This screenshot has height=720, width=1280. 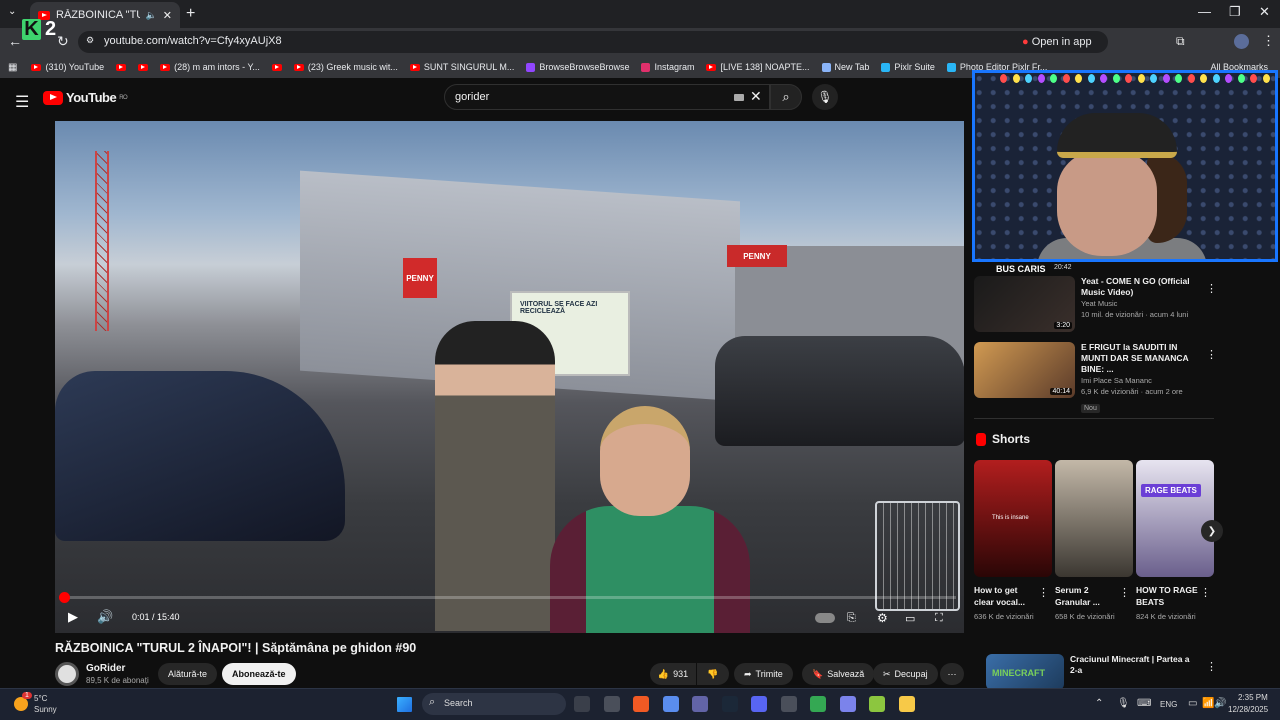 I want to click on maximize-button: ❐, so click(x=1235, y=12).